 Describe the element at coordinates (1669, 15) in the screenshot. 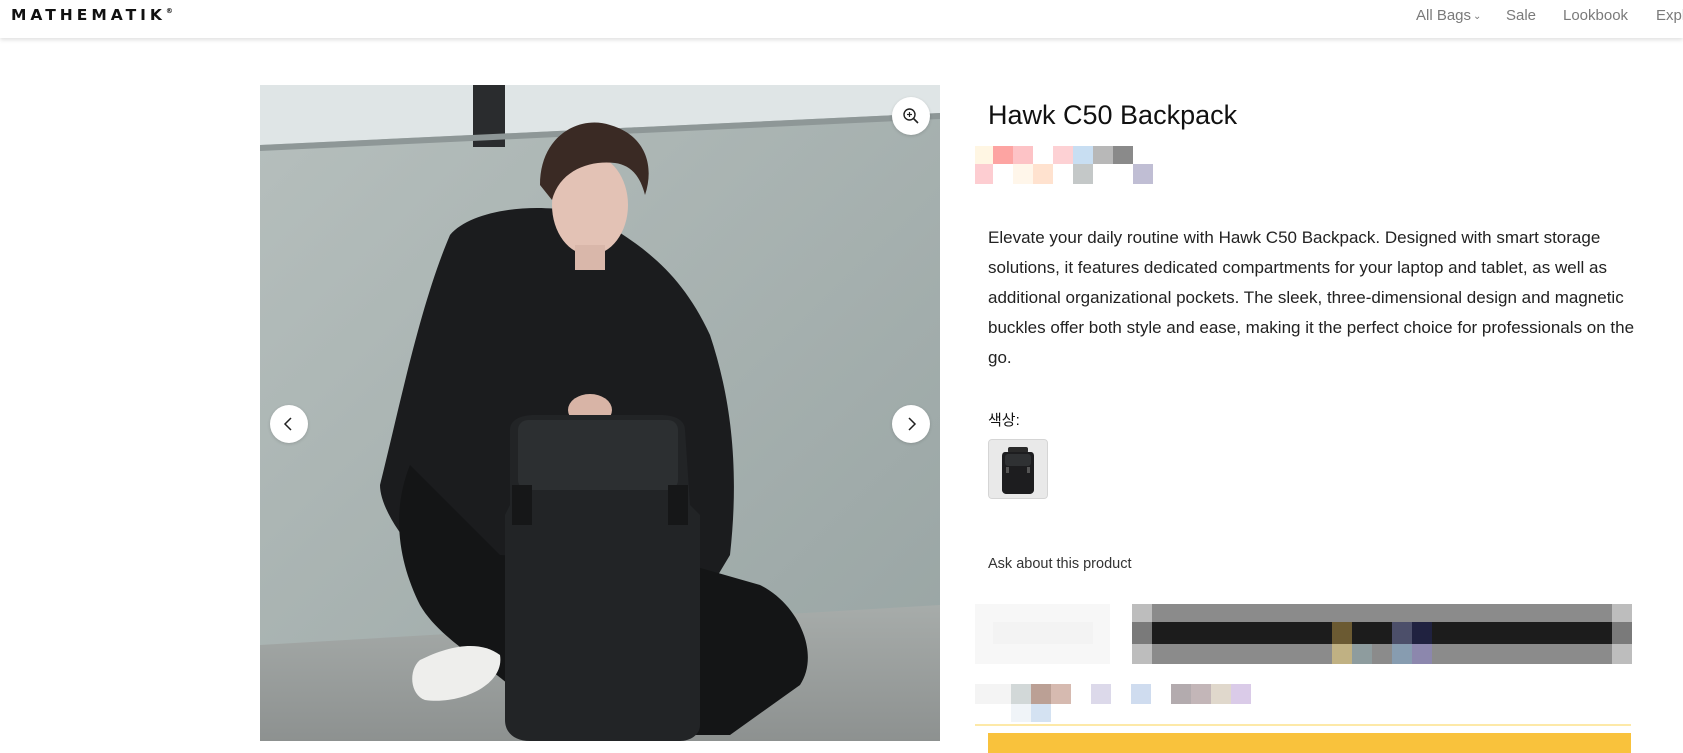

I see `nav-explore: Expl` at that location.